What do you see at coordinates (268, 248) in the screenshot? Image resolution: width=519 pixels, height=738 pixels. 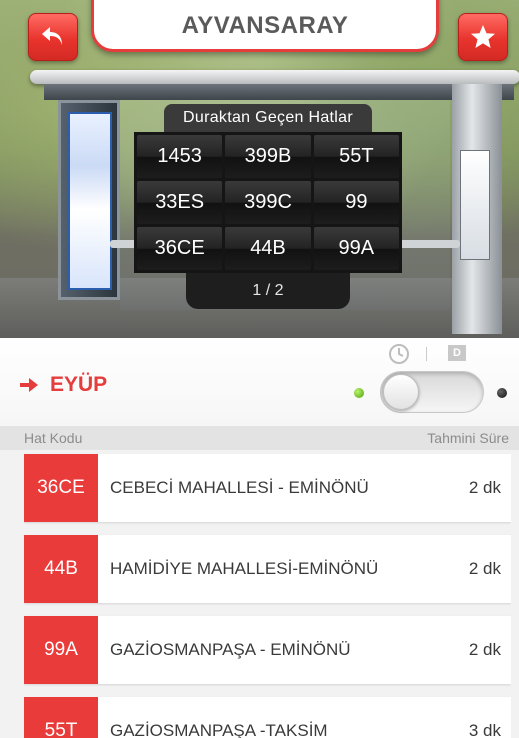 I see `board-line: 44B` at bounding box center [268, 248].